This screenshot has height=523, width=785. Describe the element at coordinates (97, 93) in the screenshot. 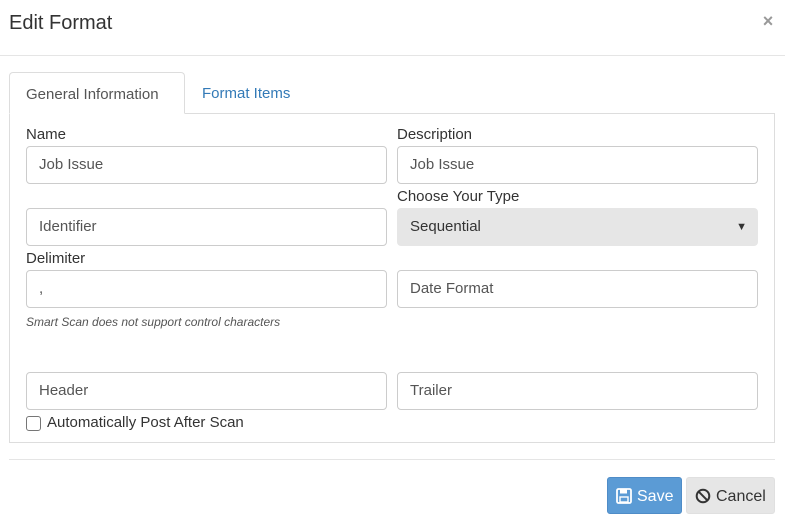

I see `tab-general-information: General Information` at that location.